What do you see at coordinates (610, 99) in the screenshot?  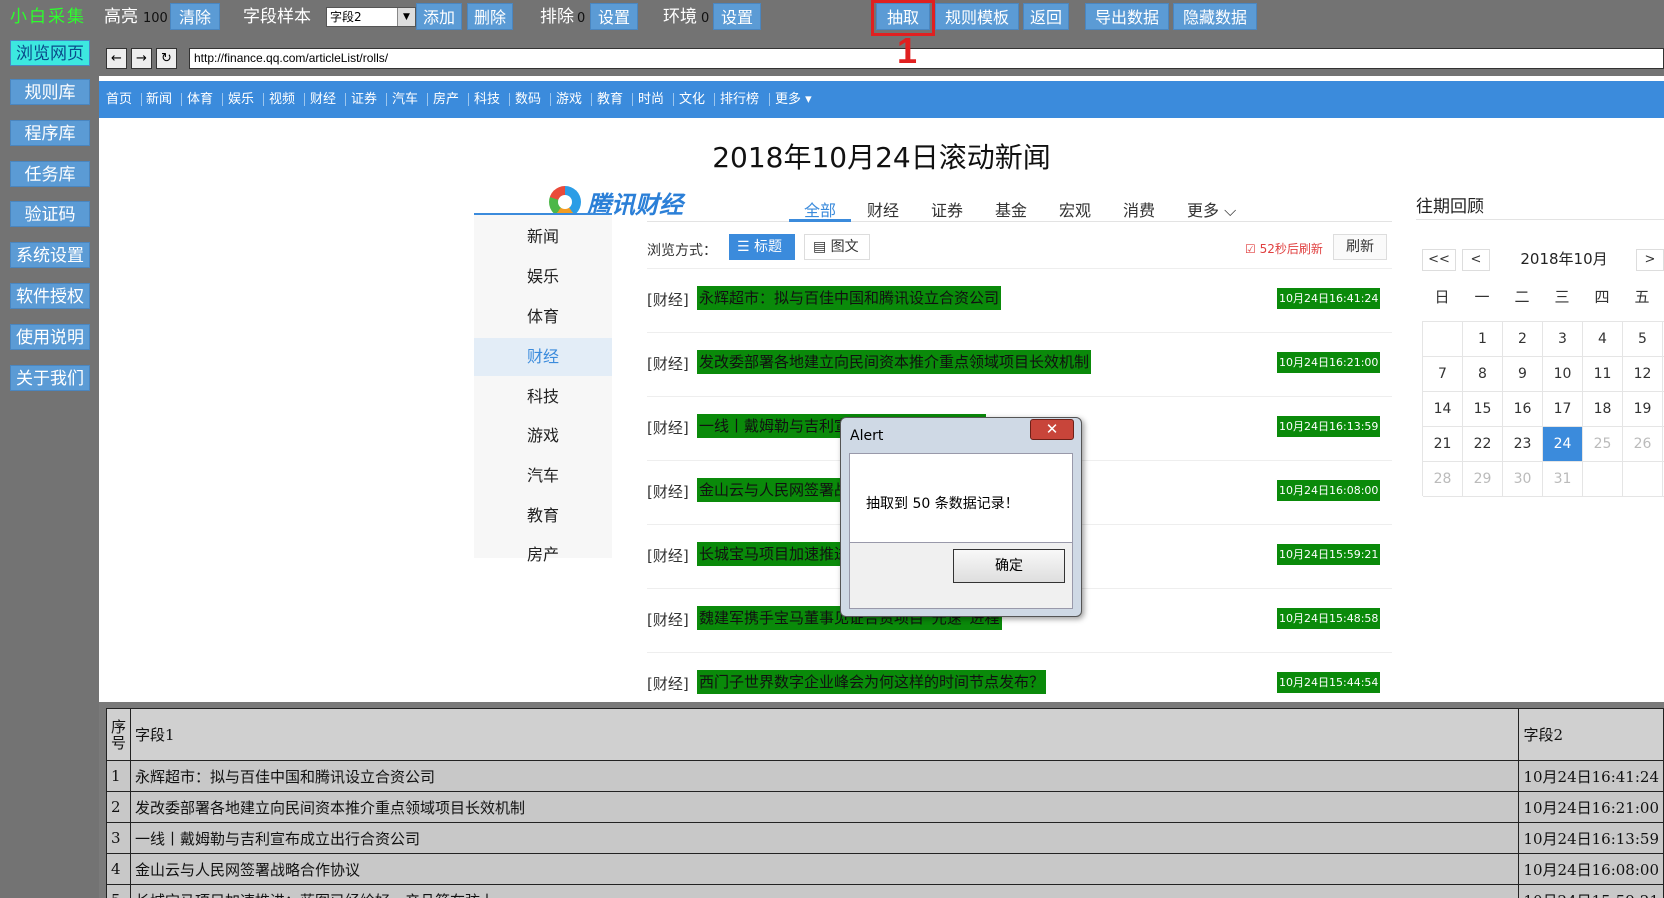 I see `site-nav-item: 教育` at bounding box center [610, 99].